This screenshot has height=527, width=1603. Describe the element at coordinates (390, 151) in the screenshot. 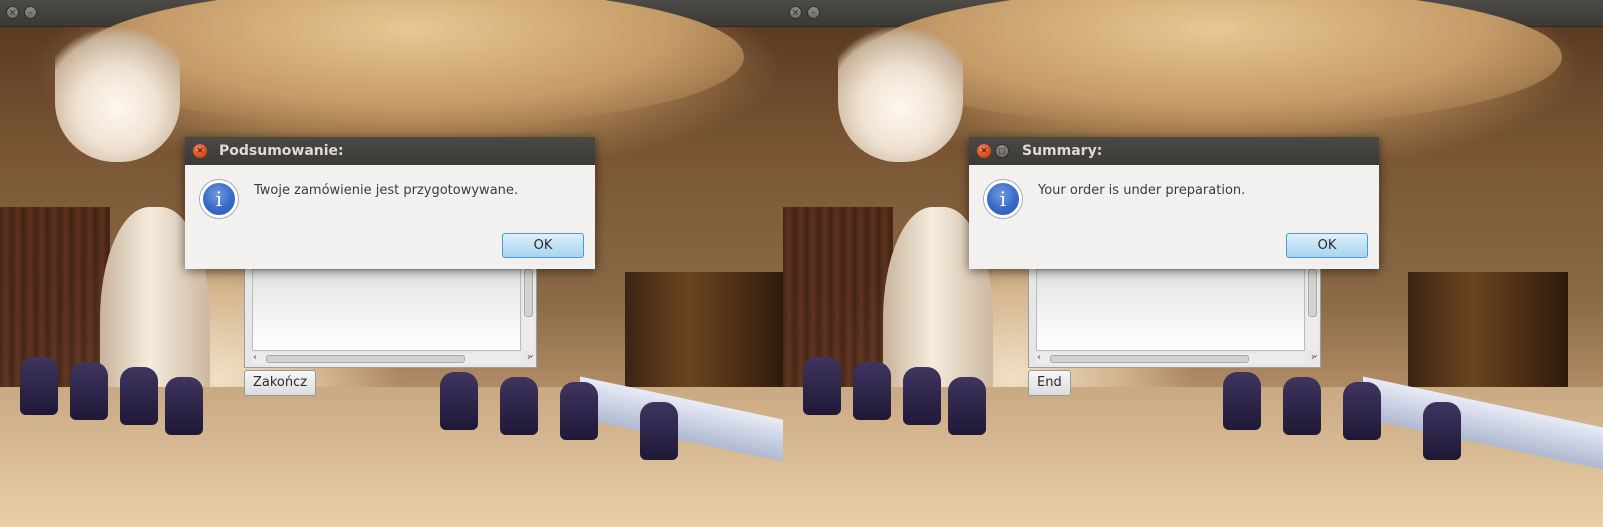

I see `dialog-titlebar: × Podsumowanie:` at that location.